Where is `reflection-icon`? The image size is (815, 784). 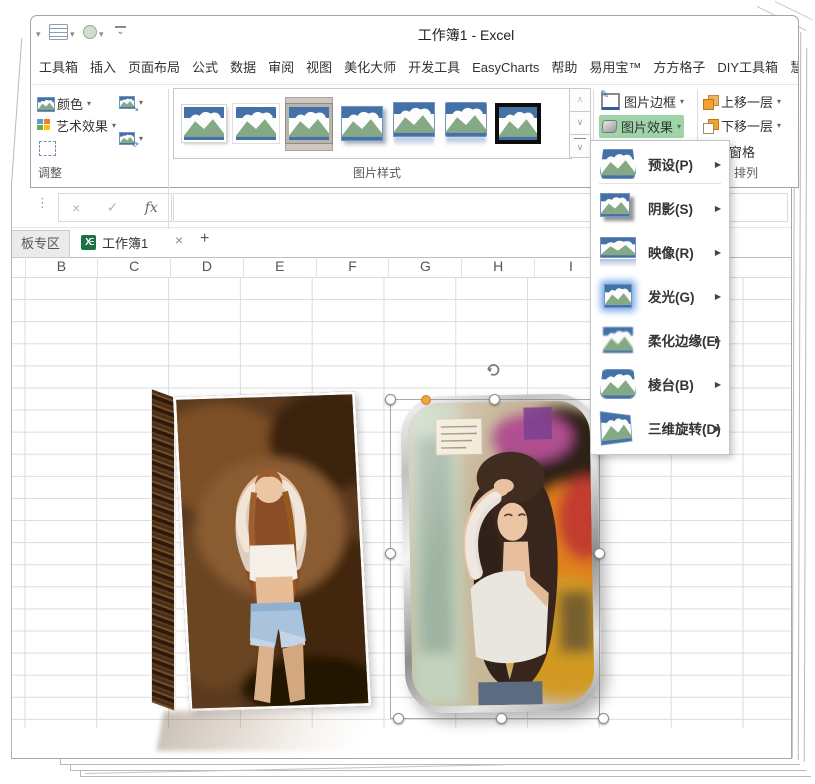 reflection-icon is located at coordinates (618, 252).